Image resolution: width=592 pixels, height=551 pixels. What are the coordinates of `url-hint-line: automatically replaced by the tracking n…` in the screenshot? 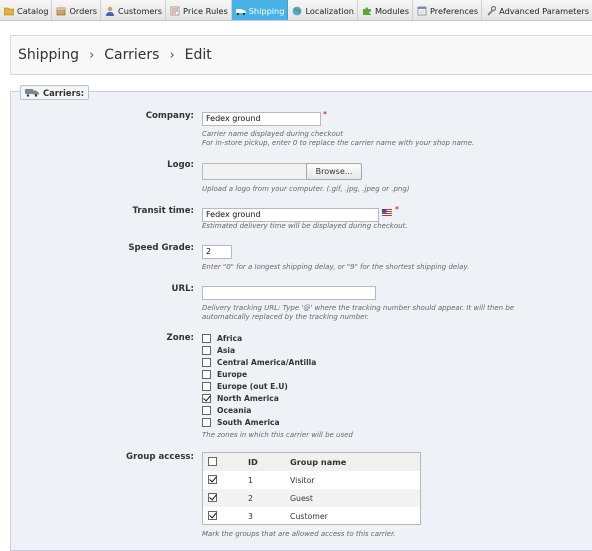 It's located at (285, 317).